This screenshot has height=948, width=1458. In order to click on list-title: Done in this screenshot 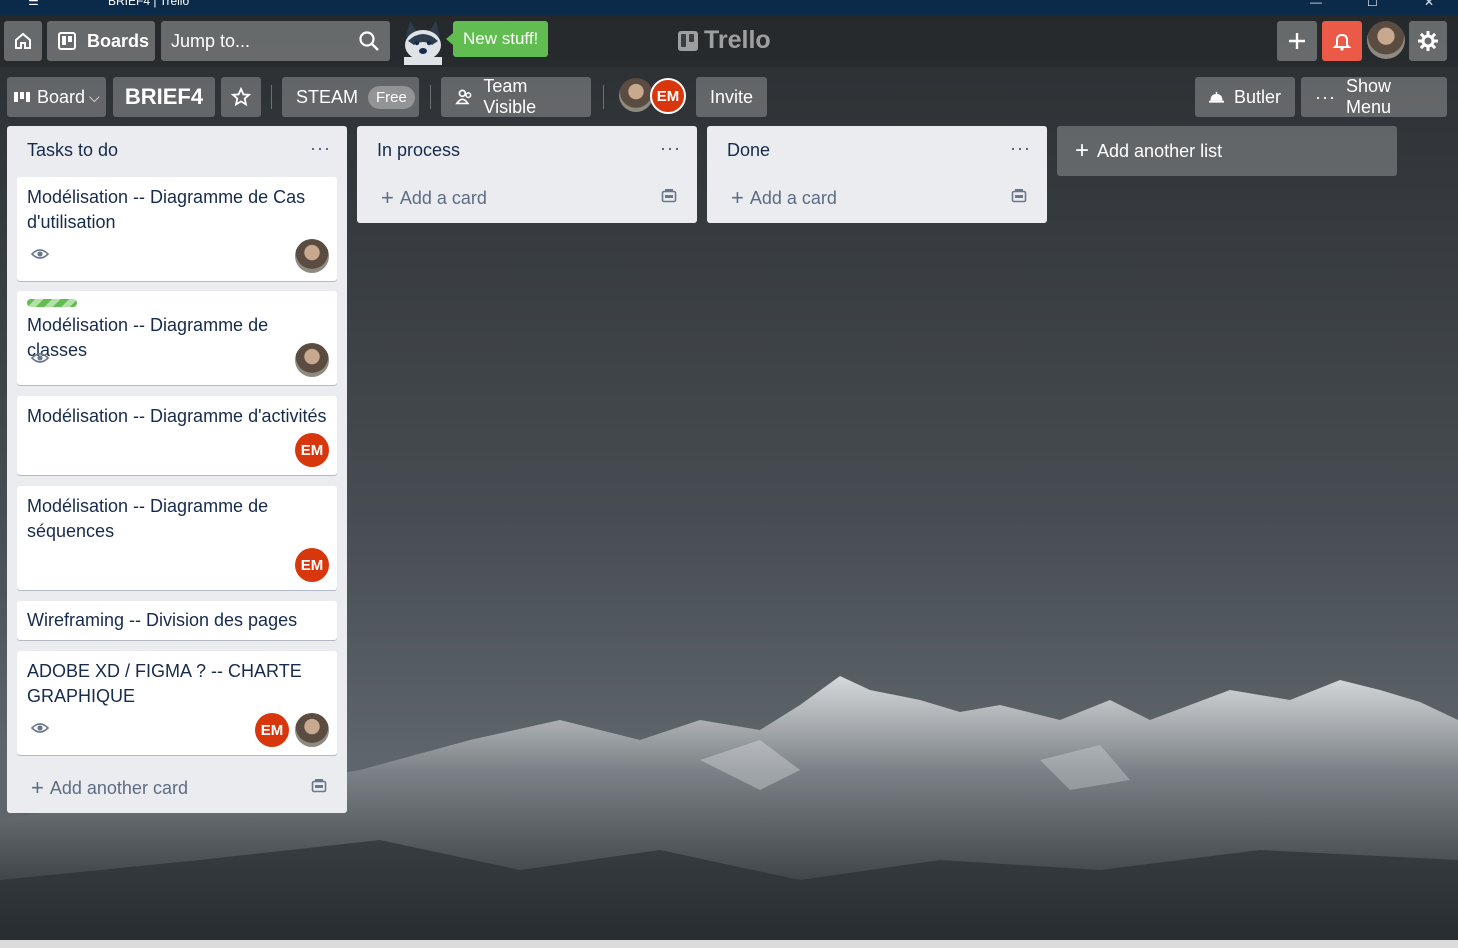, I will do `click(748, 150)`.